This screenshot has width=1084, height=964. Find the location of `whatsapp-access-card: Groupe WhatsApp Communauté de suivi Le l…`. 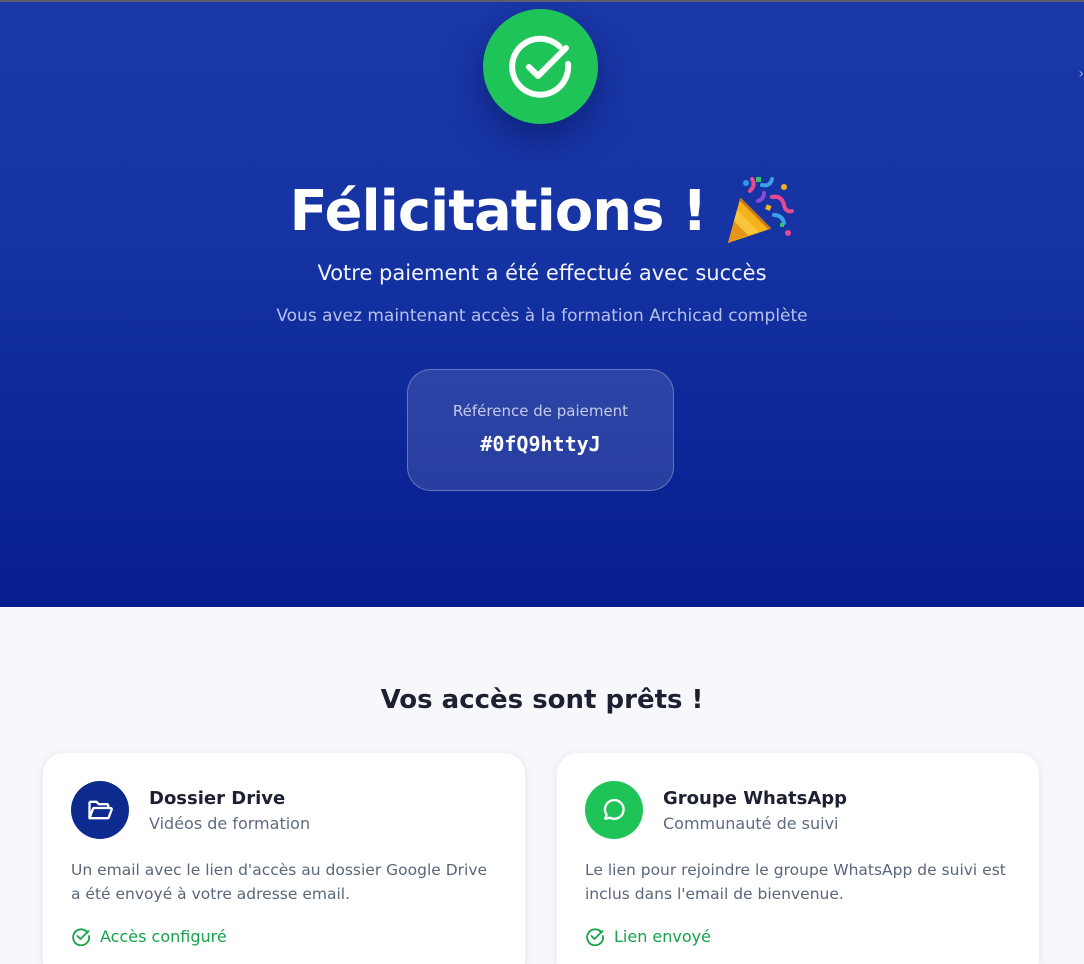

whatsapp-access-card: Groupe WhatsApp Communauté de suivi Le l… is located at coordinates (798, 858).